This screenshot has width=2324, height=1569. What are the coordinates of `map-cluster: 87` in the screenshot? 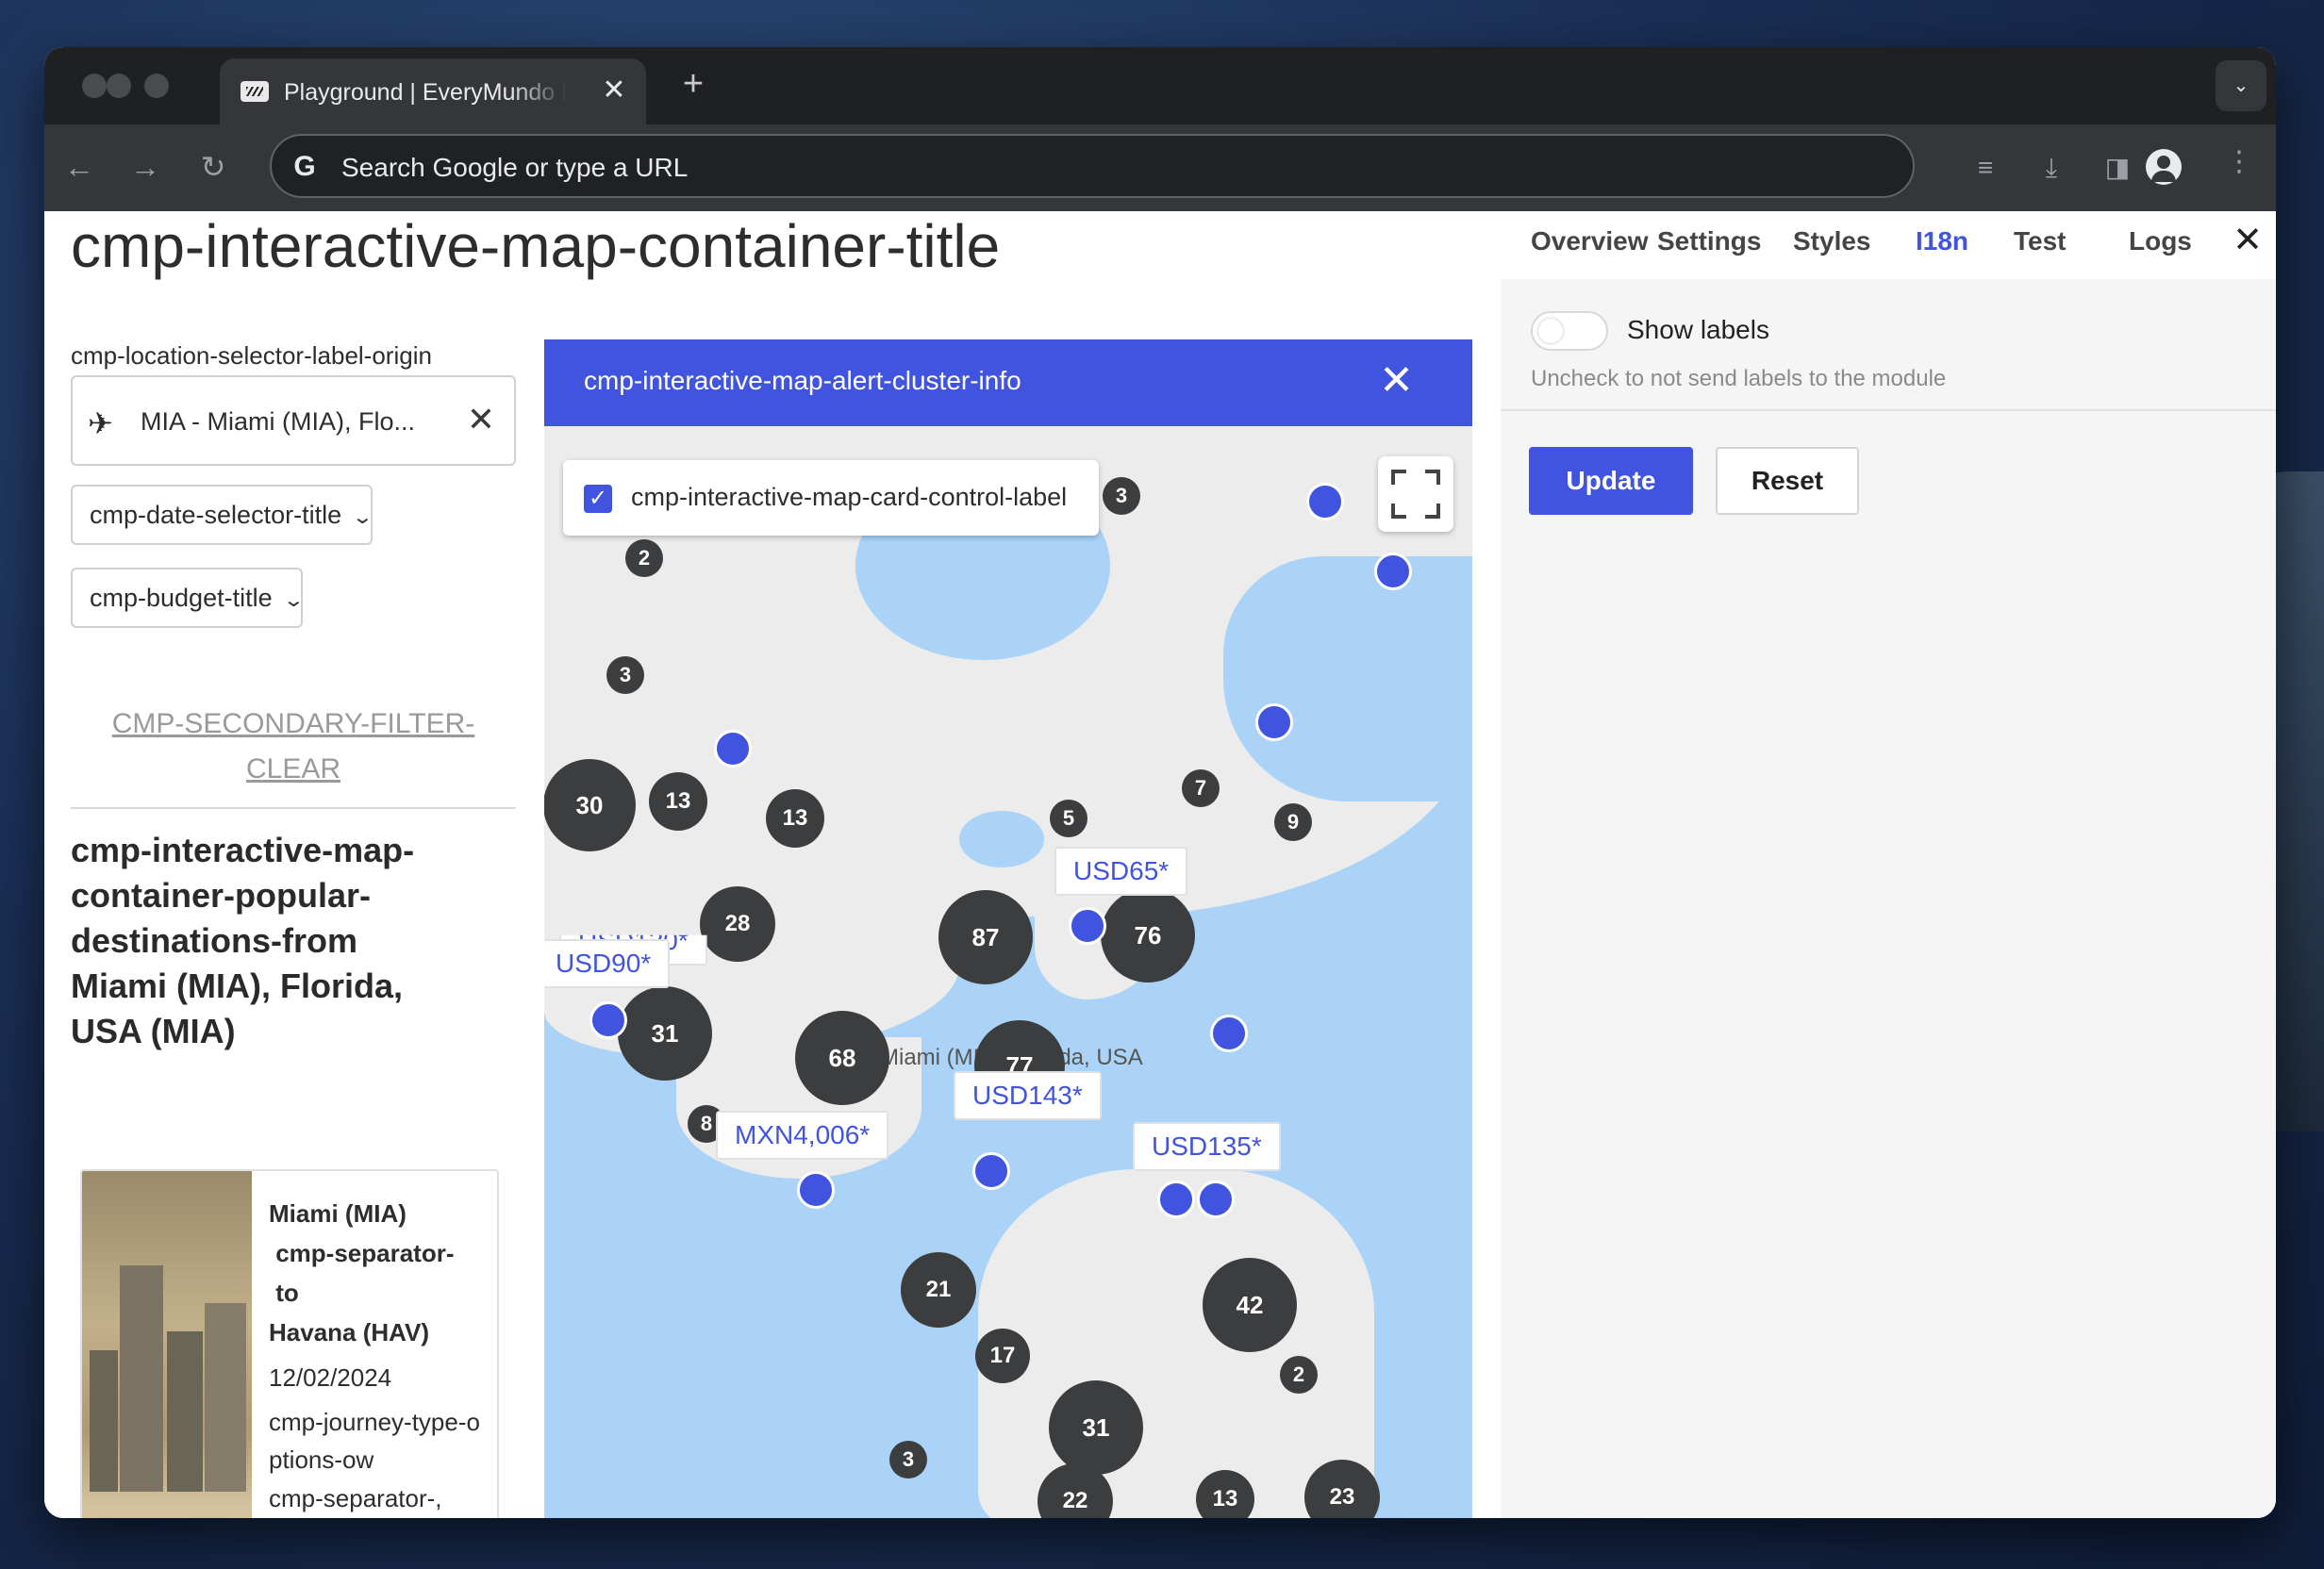 It's located at (986, 937).